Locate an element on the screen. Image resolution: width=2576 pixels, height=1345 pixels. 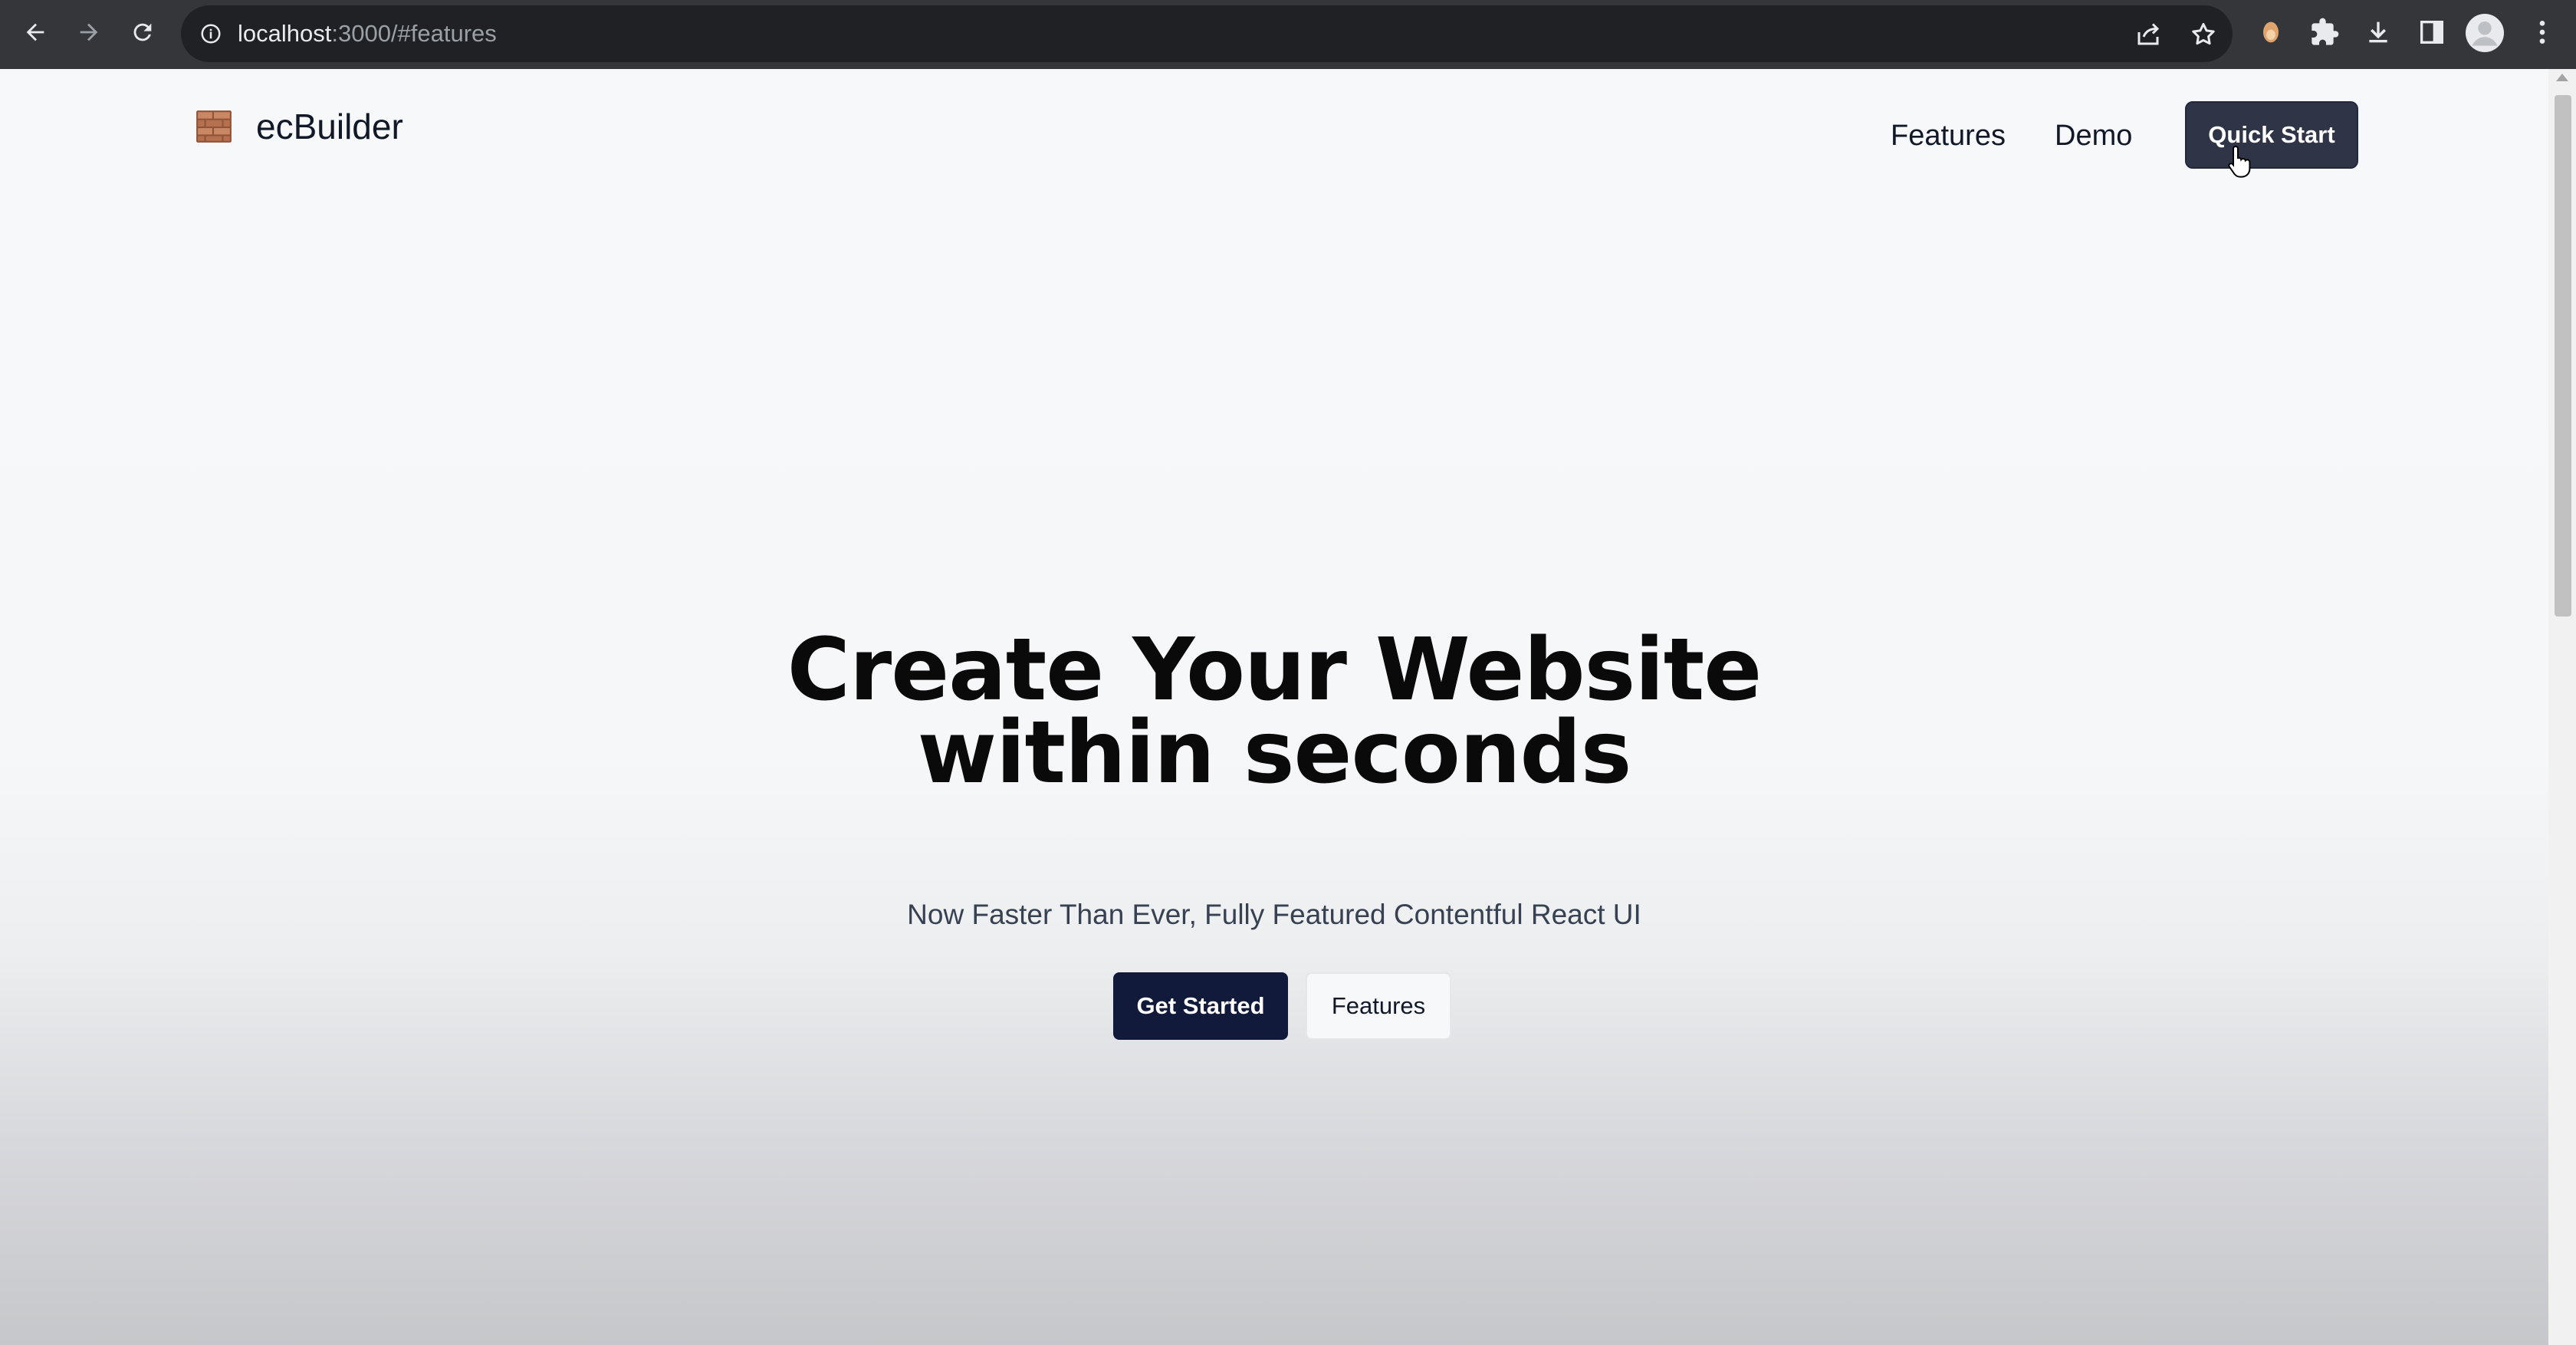
reload-icon is located at coordinates (143, 32).